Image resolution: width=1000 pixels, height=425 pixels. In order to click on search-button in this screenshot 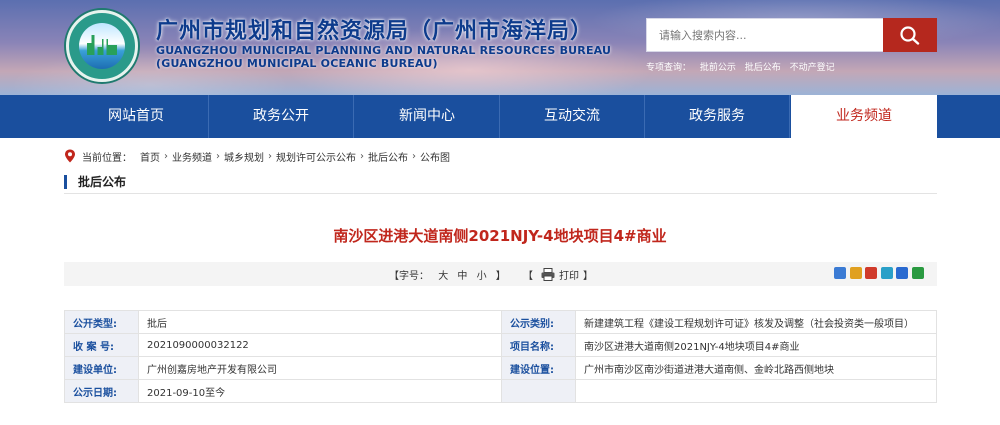, I will do `click(910, 35)`.